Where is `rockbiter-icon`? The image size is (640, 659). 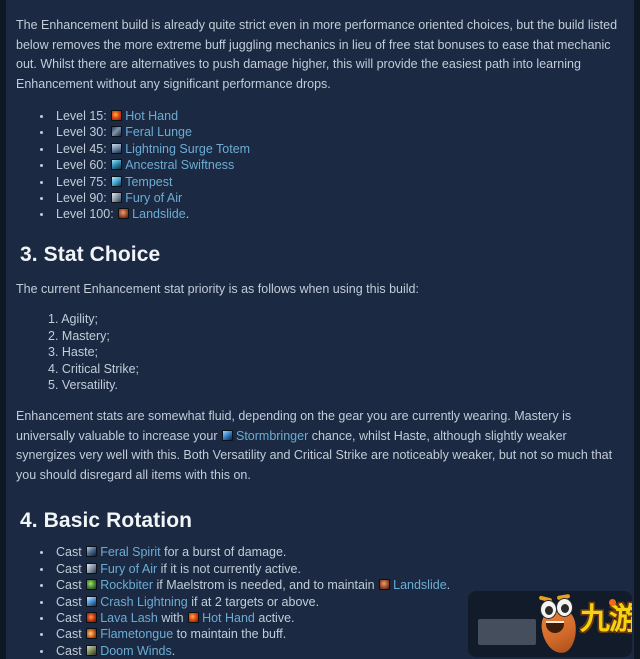
rockbiter-icon is located at coordinates (92, 585).